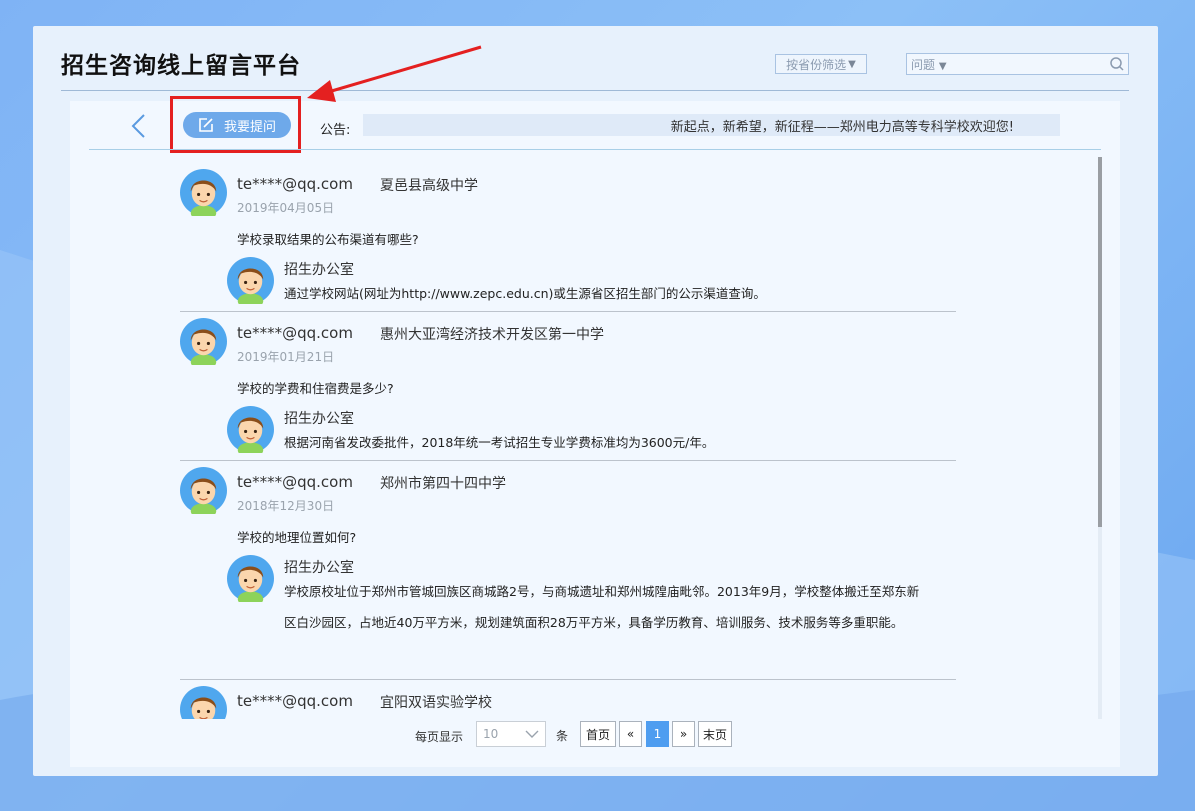  Describe the element at coordinates (1117, 64) in the screenshot. I see `search-icon` at that location.